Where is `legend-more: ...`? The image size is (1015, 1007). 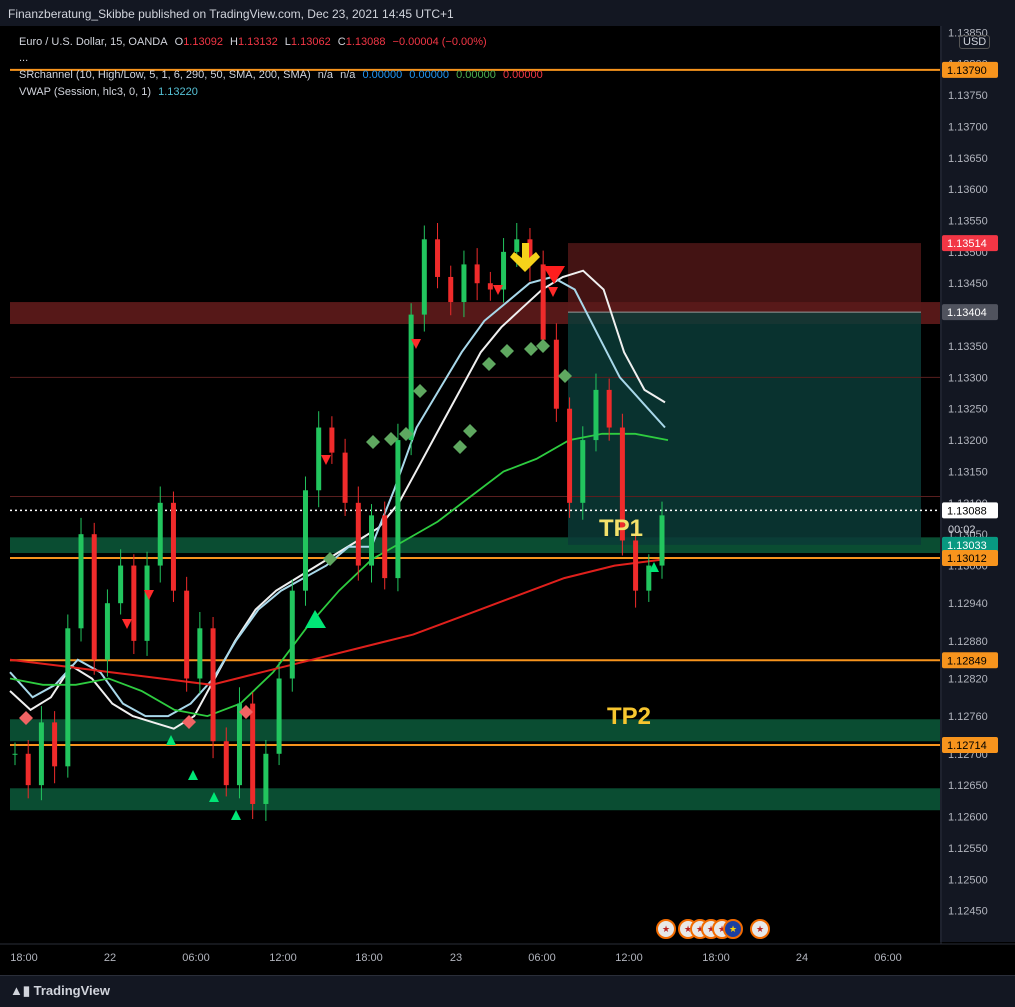 legend-more: ... is located at coordinates (23, 58).